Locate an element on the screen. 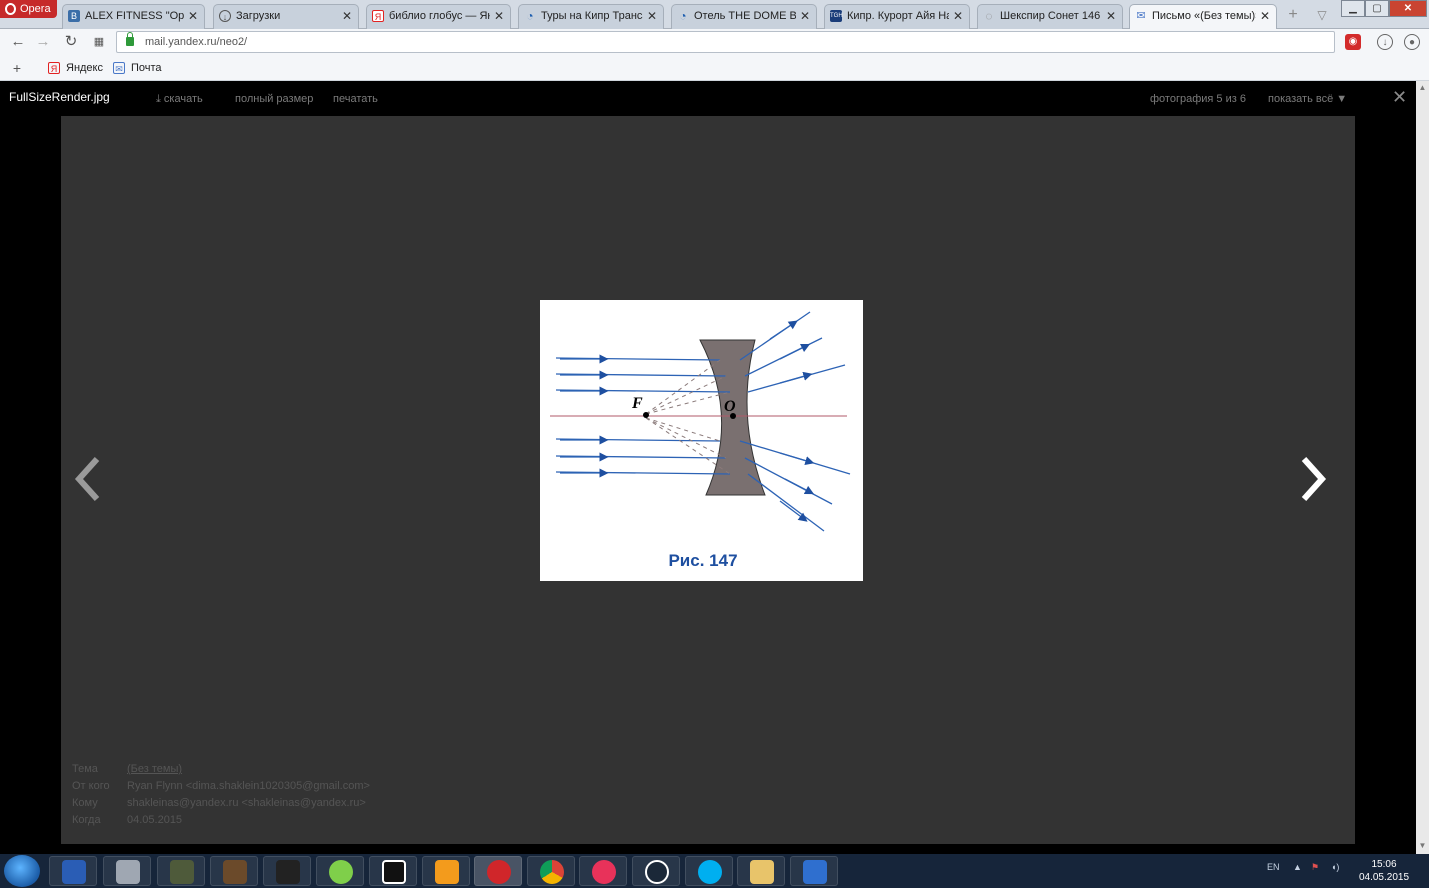  app-icon is located at coordinates (447, 872).